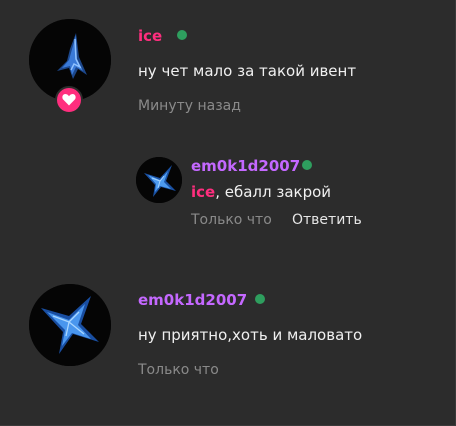 The width and height of the screenshot is (456, 426). I want to click on heart-icon, so click(69, 100).